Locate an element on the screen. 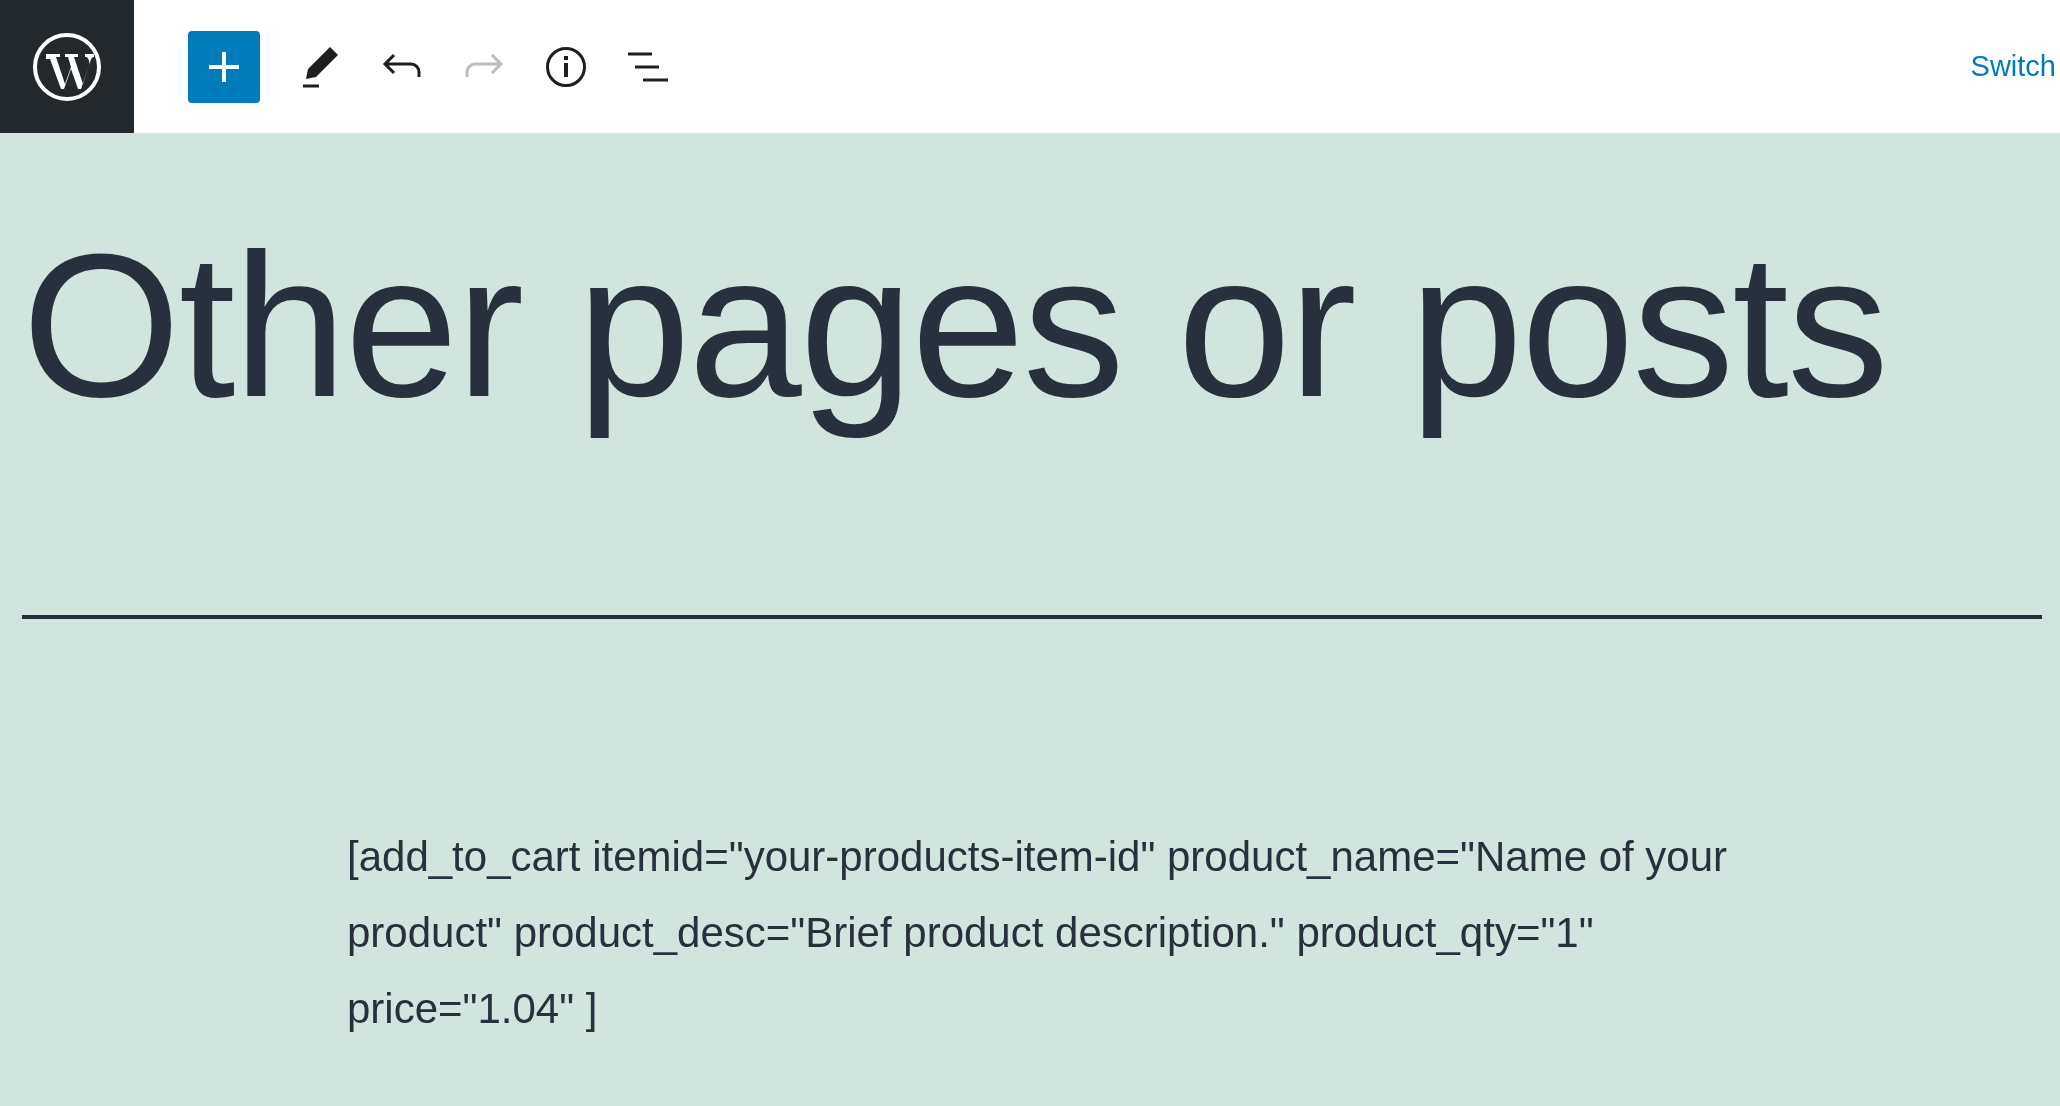  switch-link: Switch is located at coordinates (2013, 66).